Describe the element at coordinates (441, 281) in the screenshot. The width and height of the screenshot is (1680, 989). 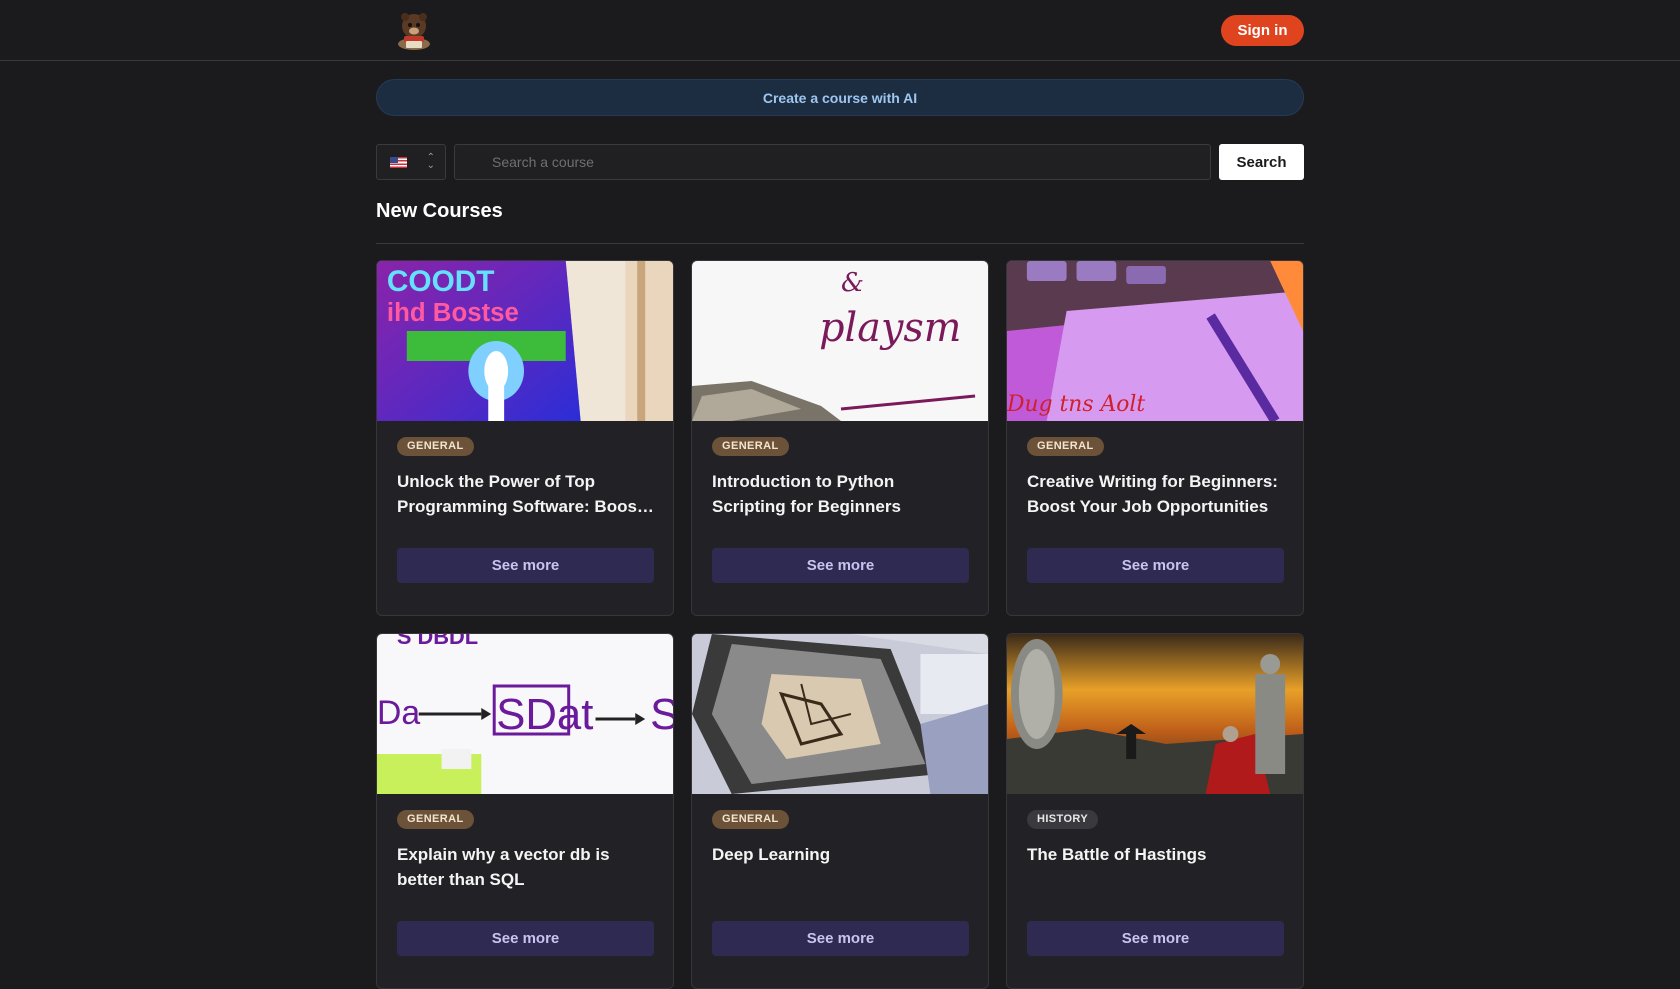
I see `svg-text: COODT` at that location.